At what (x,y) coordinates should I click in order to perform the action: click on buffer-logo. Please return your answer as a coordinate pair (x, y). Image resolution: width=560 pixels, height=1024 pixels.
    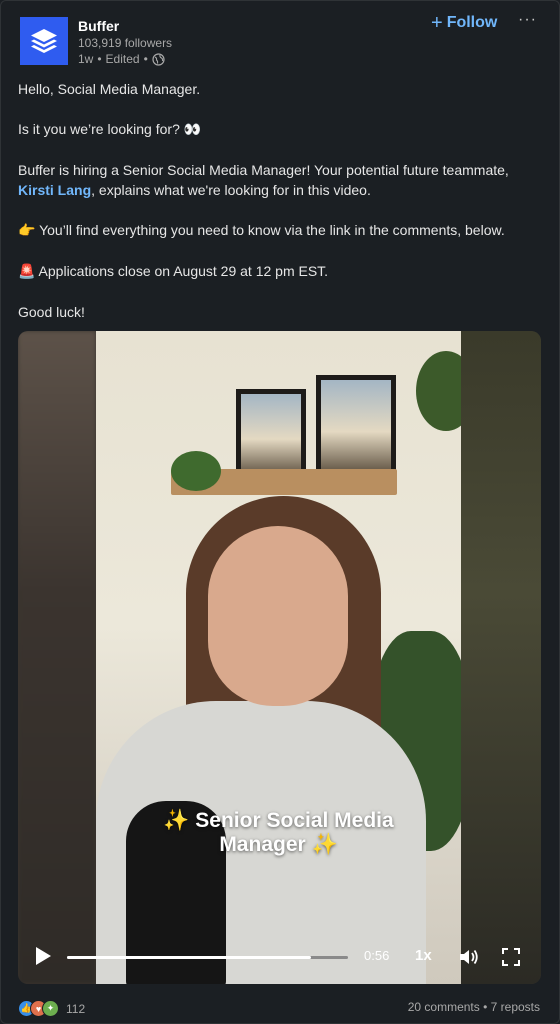
    Looking at the image, I should click on (44, 41).